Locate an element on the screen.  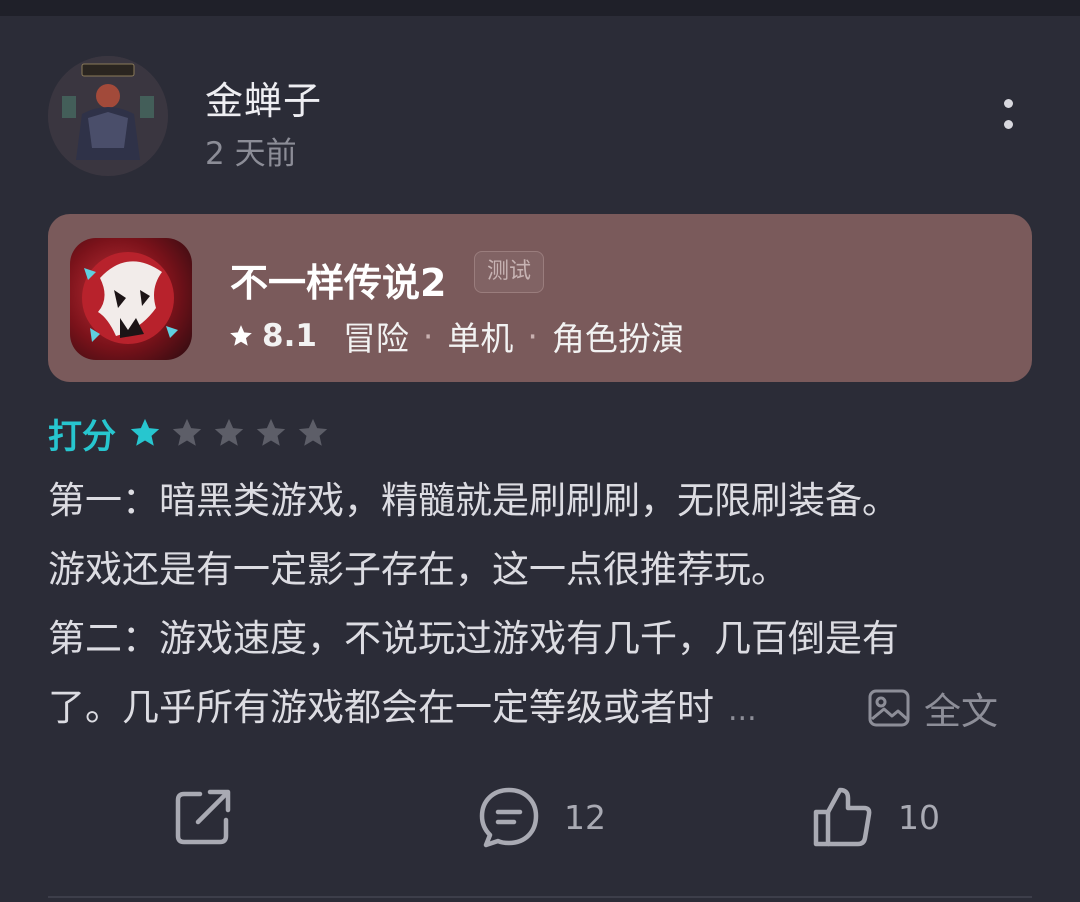
author-name: 金蝉子 is located at coordinates (263, 97).